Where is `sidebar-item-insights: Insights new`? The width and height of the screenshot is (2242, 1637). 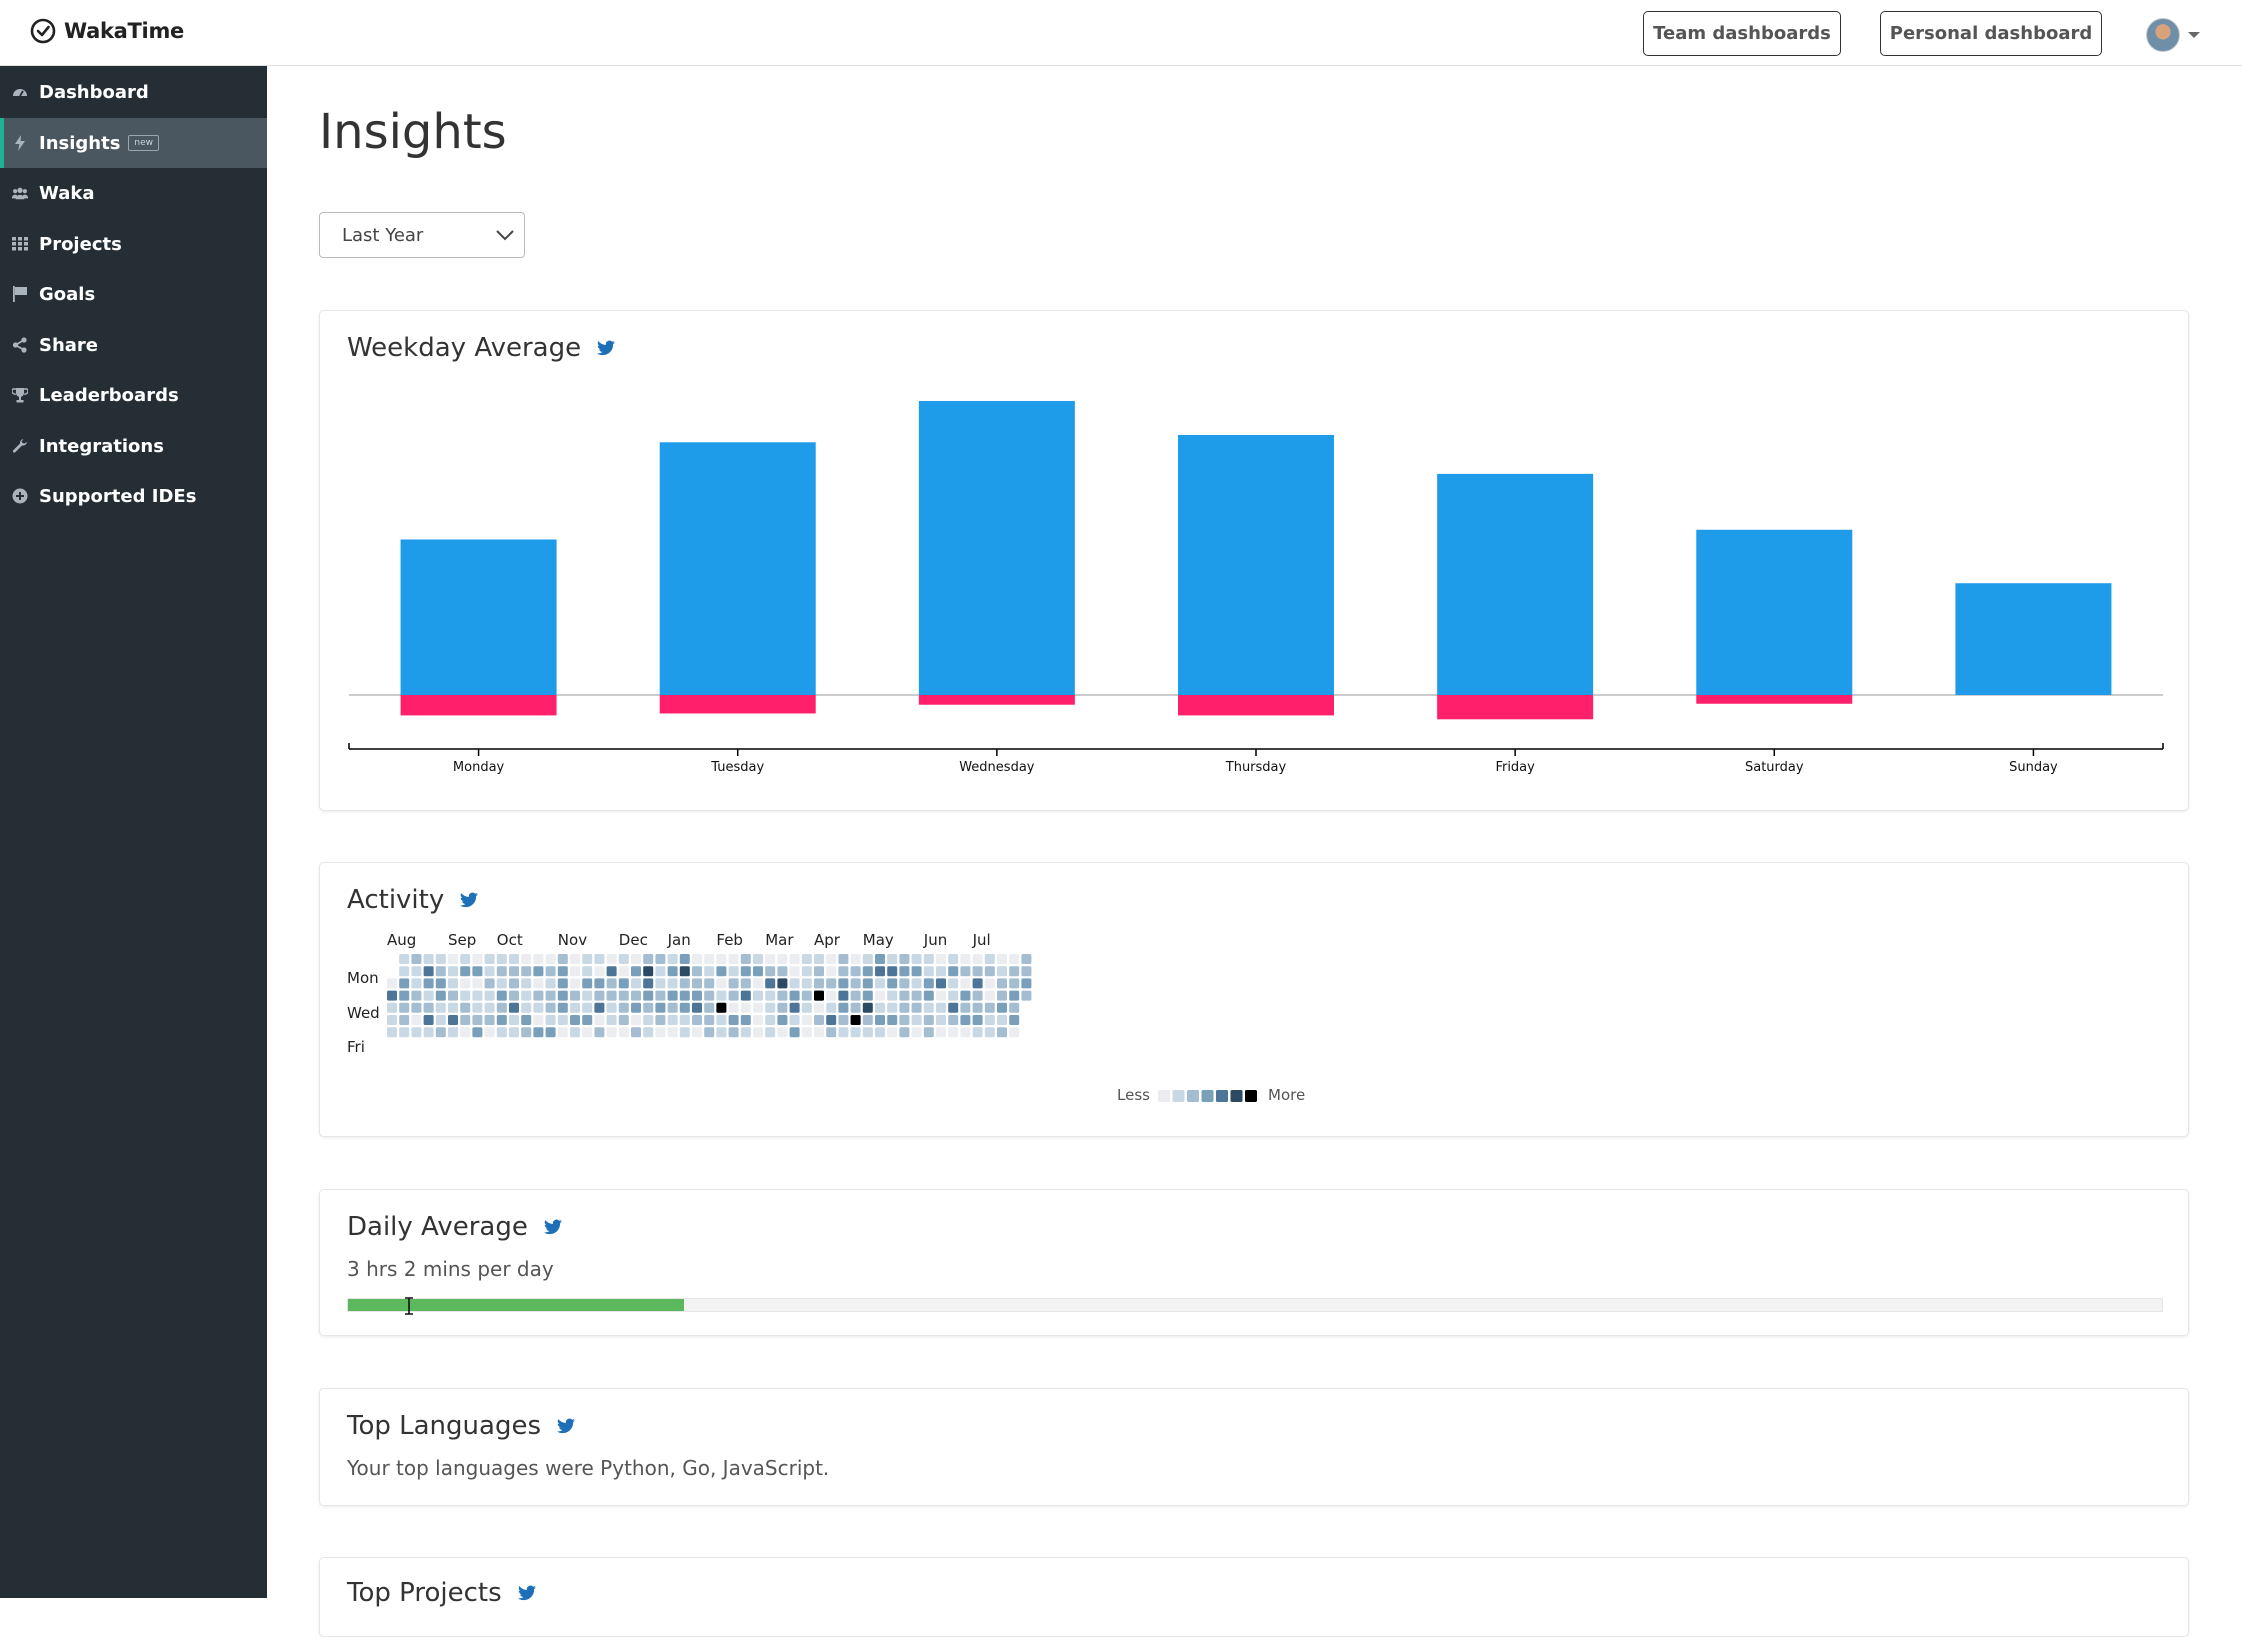
sidebar-item-insights: Insights new is located at coordinates (133, 143).